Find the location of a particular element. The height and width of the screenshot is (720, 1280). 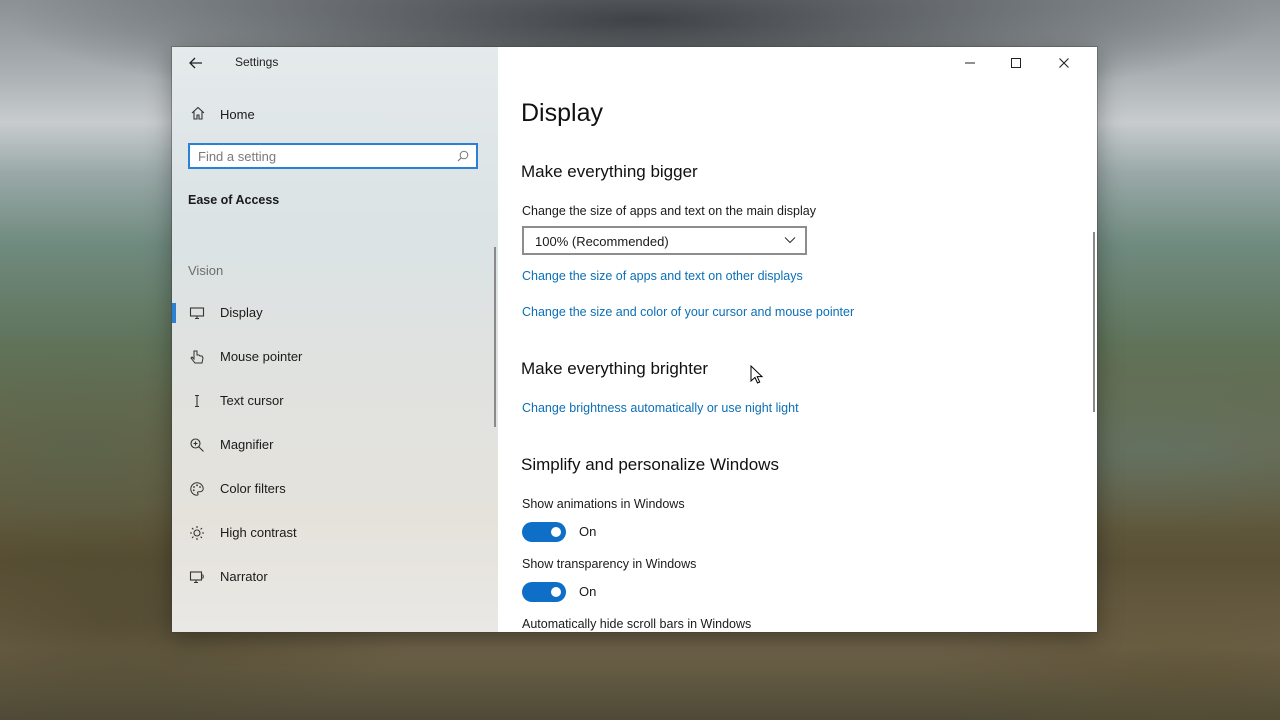

section-title-simplify: Simplify and personalize Windows is located at coordinates (650, 464).